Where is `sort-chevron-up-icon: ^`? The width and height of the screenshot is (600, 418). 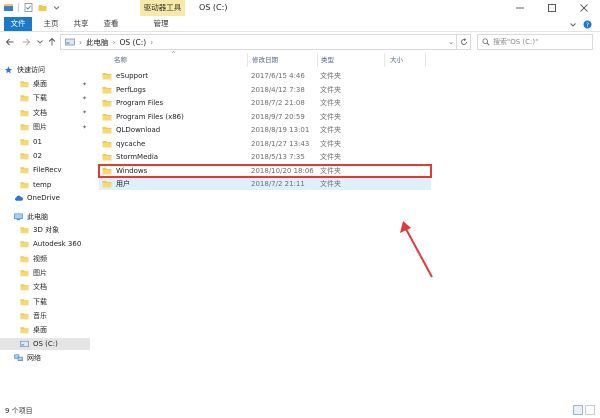 sort-chevron-up-icon: ^ is located at coordinates (174, 54).